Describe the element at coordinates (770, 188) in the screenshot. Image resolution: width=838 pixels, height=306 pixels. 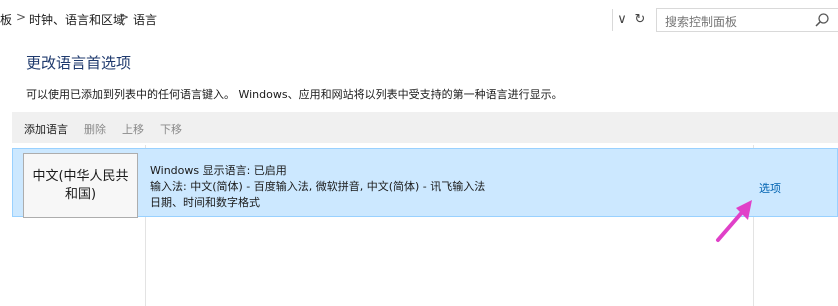
I see `options-link: 选项` at that location.